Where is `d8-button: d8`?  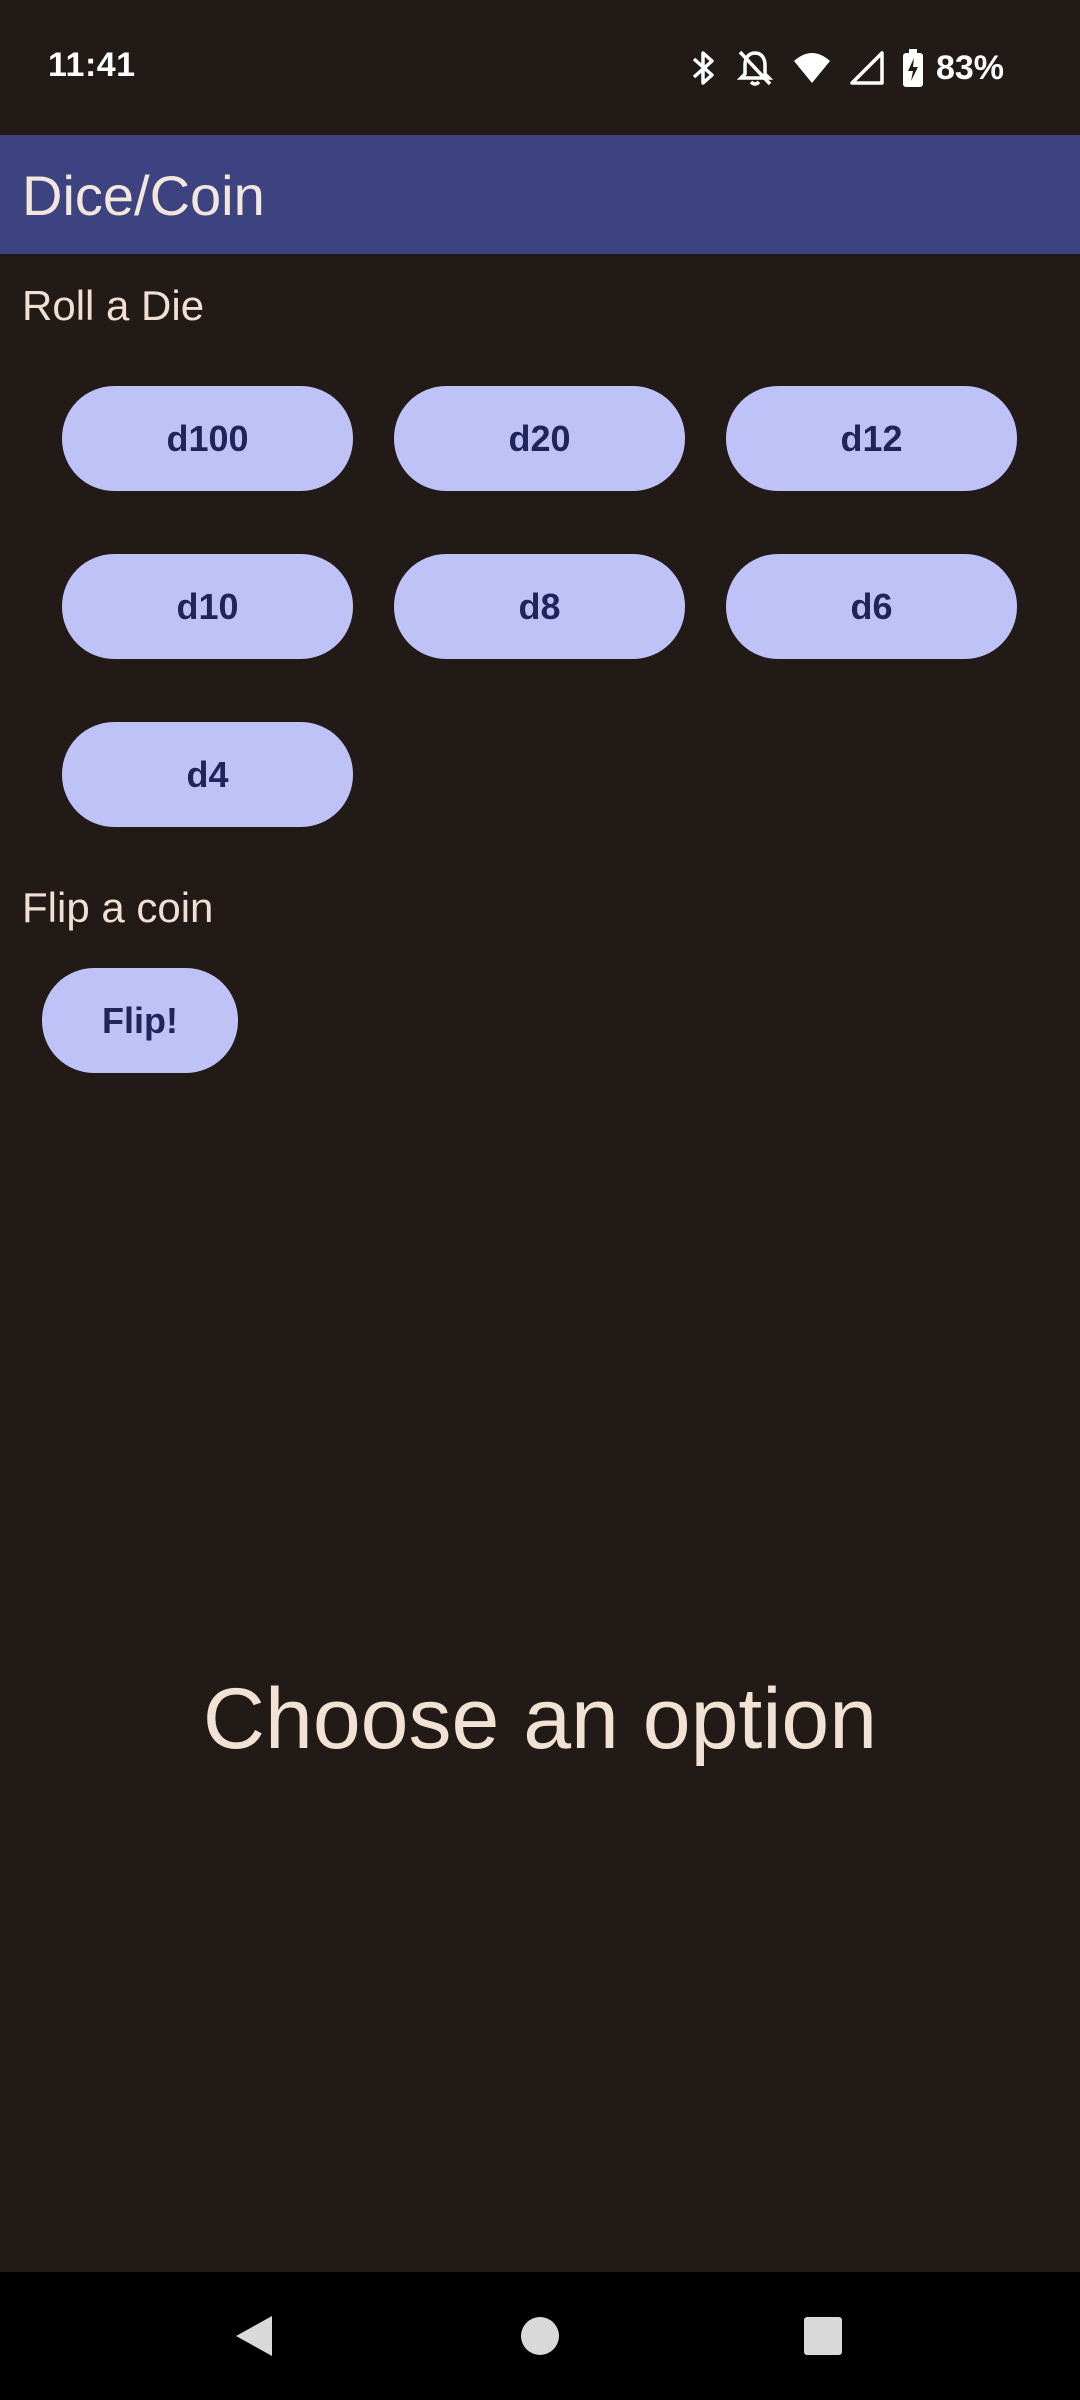
d8-button: d8 is located at coordinates (539, 606).